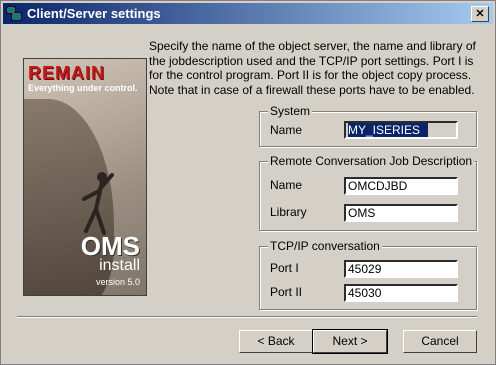 The image size is (496, 365). I want to click on close-icon: ✕, so click(480, 14).